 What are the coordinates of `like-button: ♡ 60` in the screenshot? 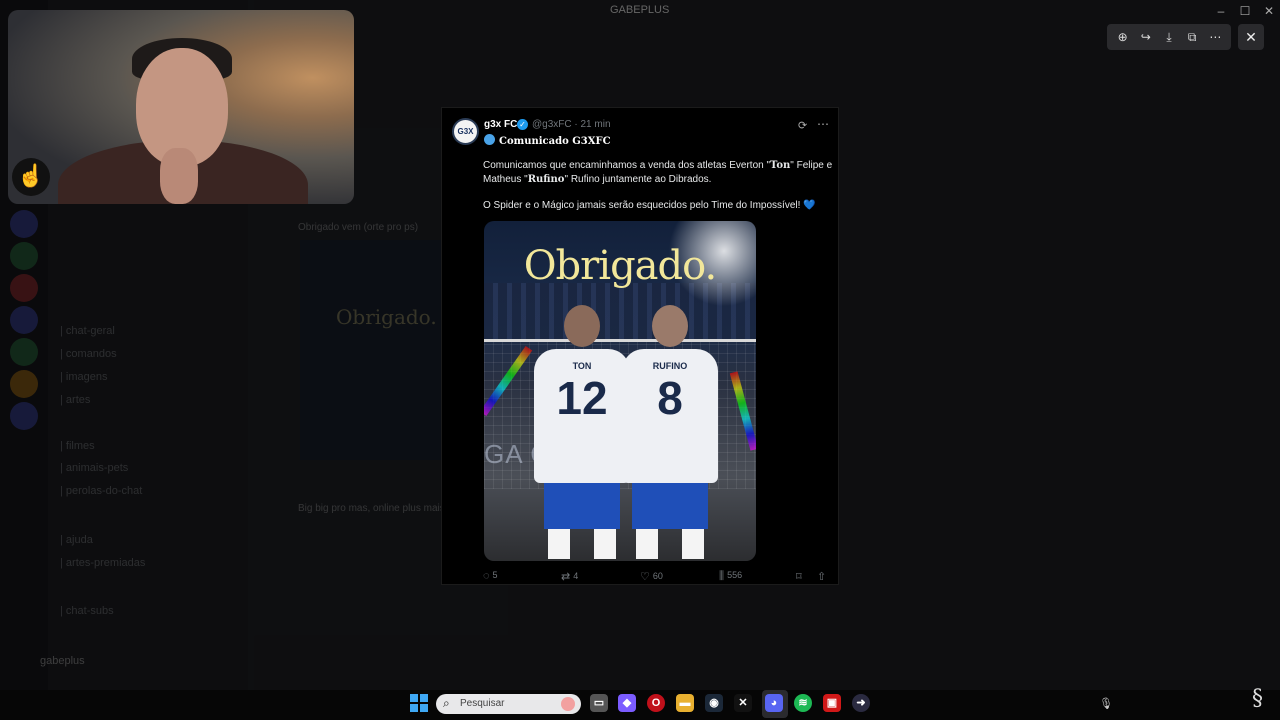 It's located at (651, 576).